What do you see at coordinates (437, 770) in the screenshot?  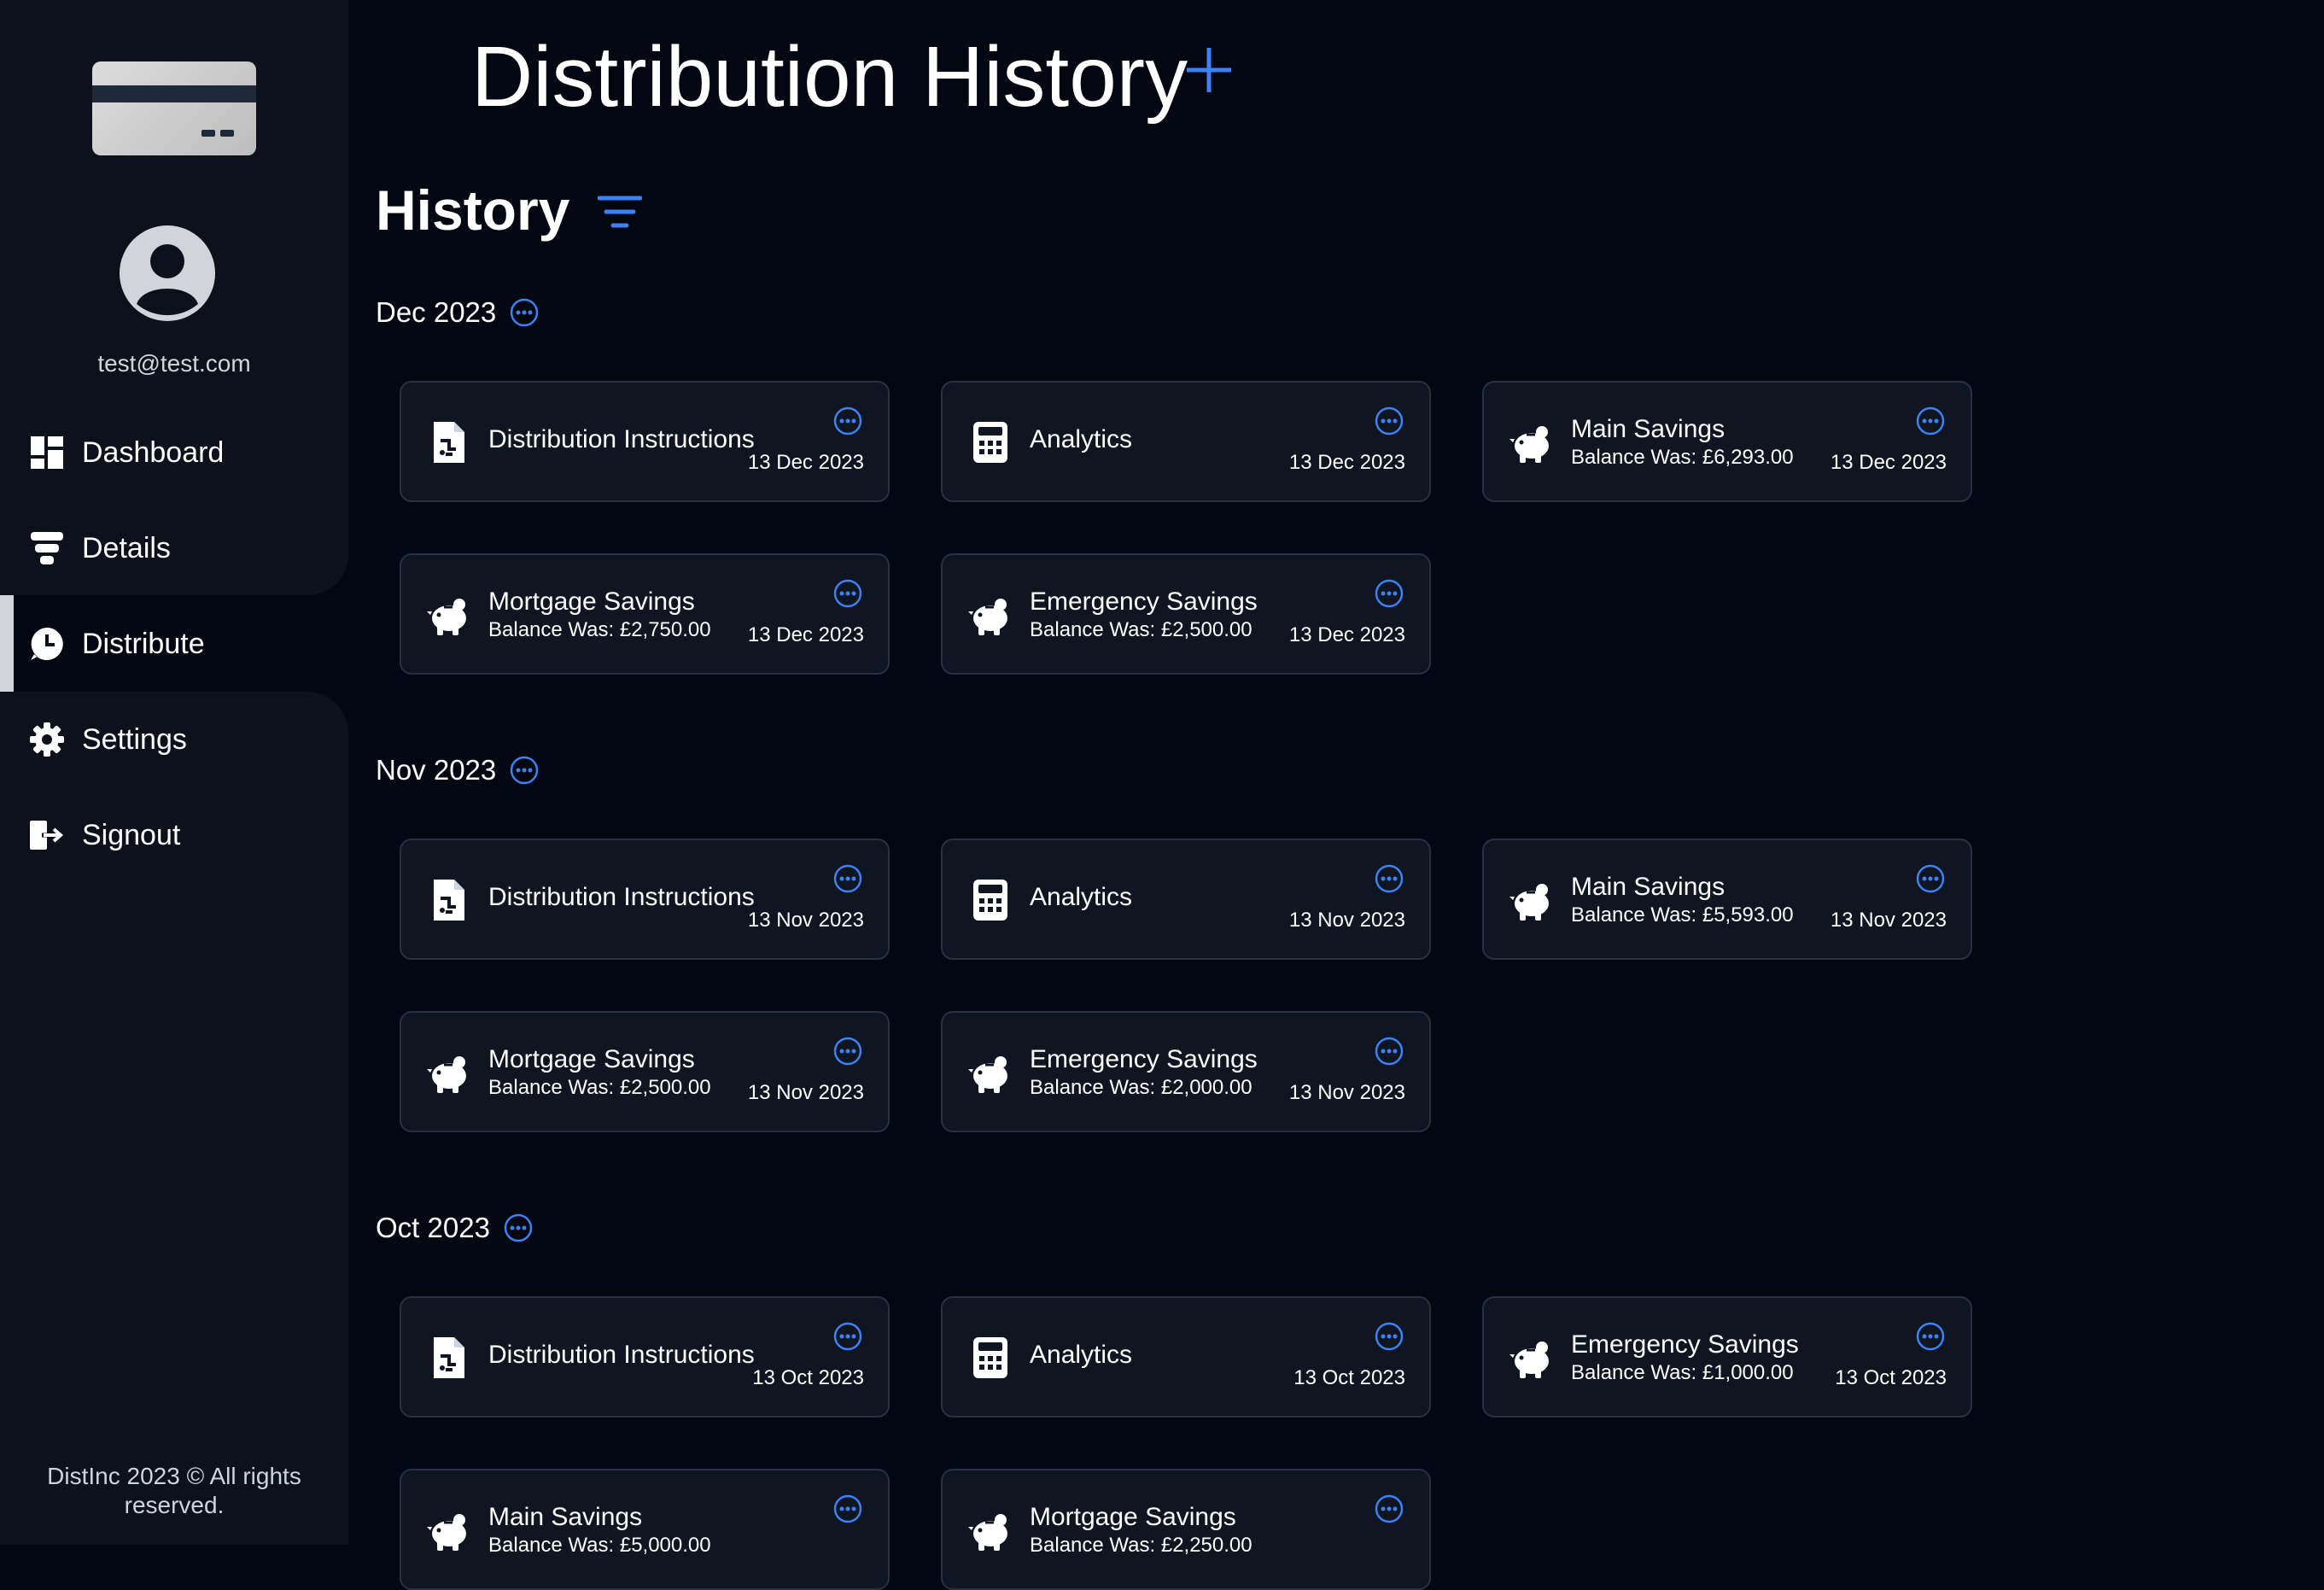 I see `month-label: Nov 2023` at bounding box center [437, 770].